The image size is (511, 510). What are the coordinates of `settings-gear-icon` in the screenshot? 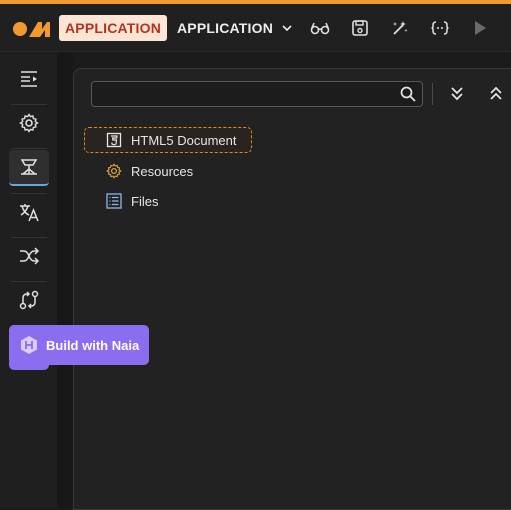 It's located at (29, 123).